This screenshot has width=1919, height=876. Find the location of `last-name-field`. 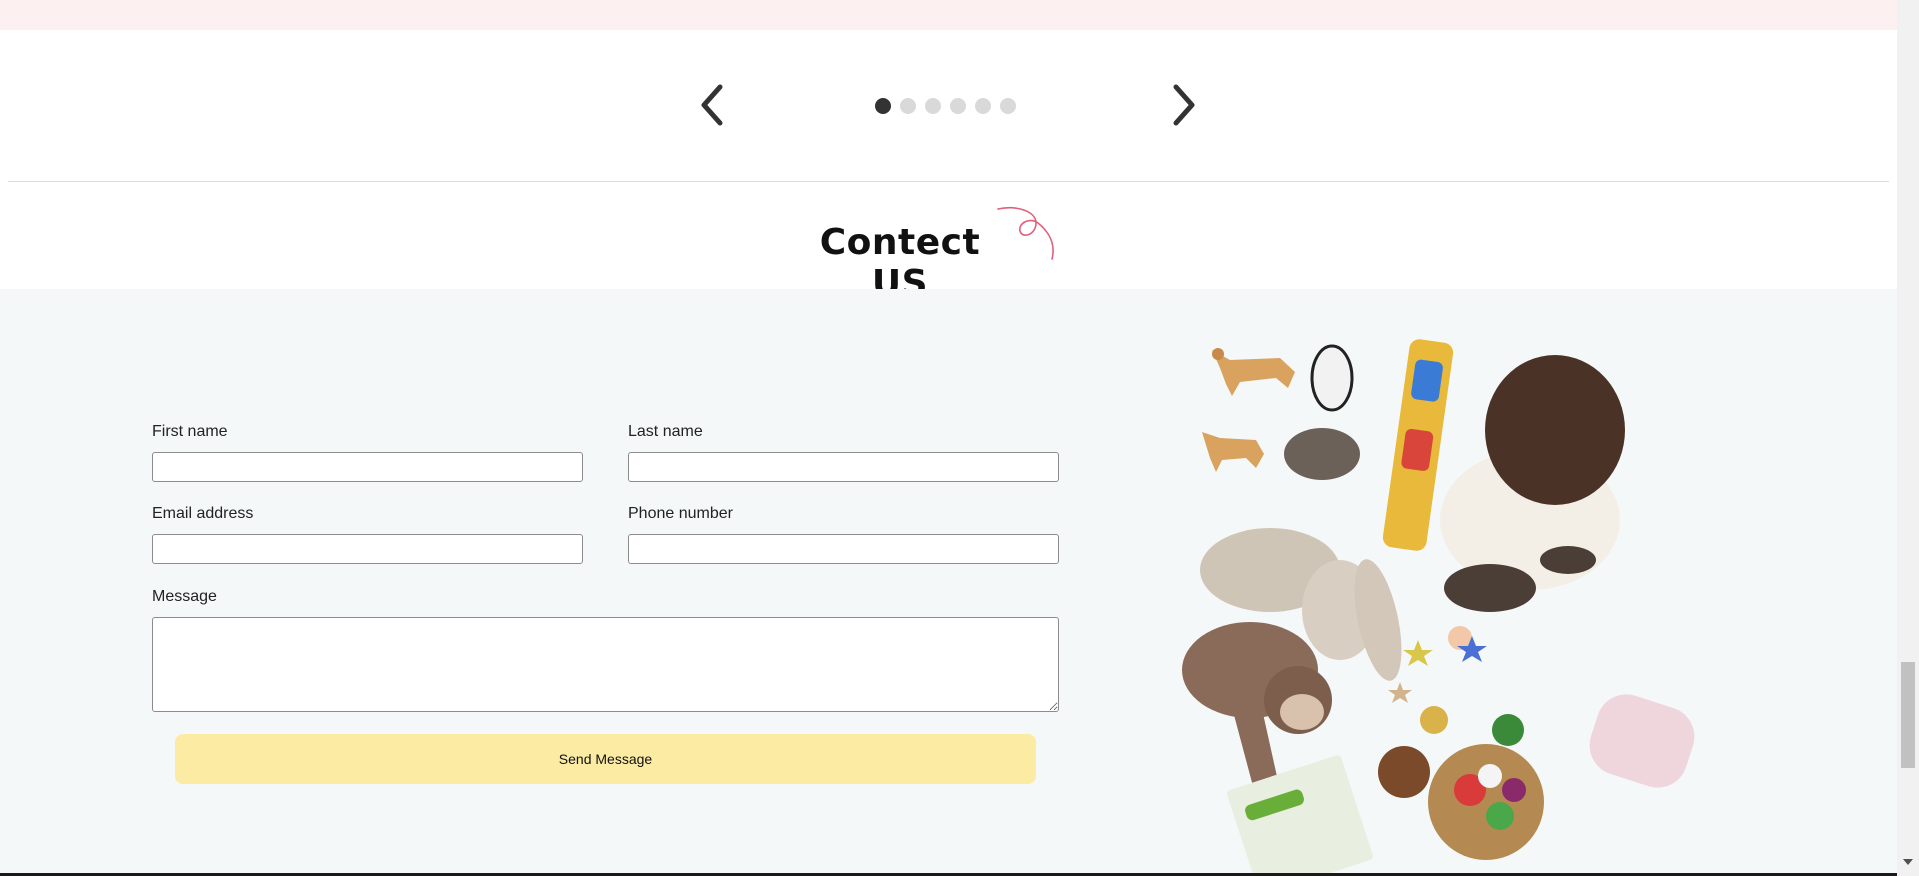

last-name-field is located at coordinates (843, 467).